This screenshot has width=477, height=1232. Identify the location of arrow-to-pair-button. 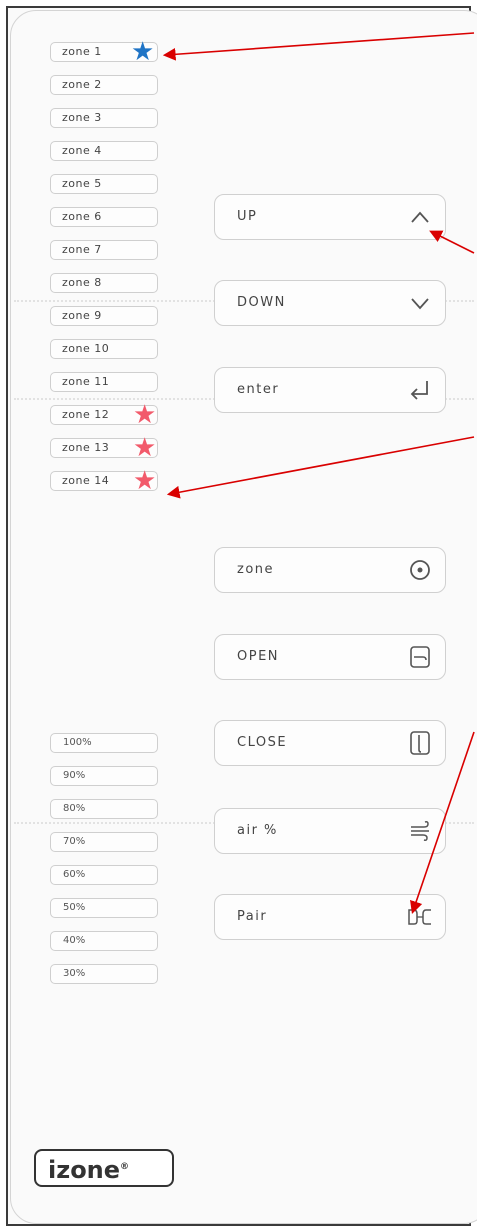
(442, 823).